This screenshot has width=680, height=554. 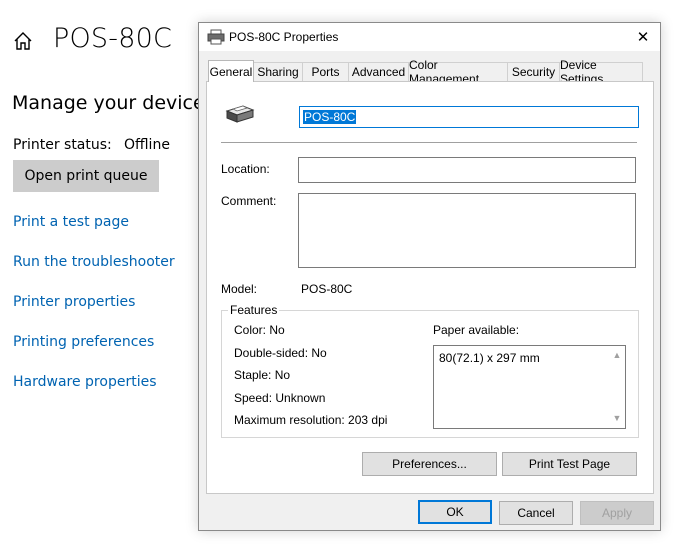 I want to click on printer-name-input: POS-80C, so click(x=469, y=117).